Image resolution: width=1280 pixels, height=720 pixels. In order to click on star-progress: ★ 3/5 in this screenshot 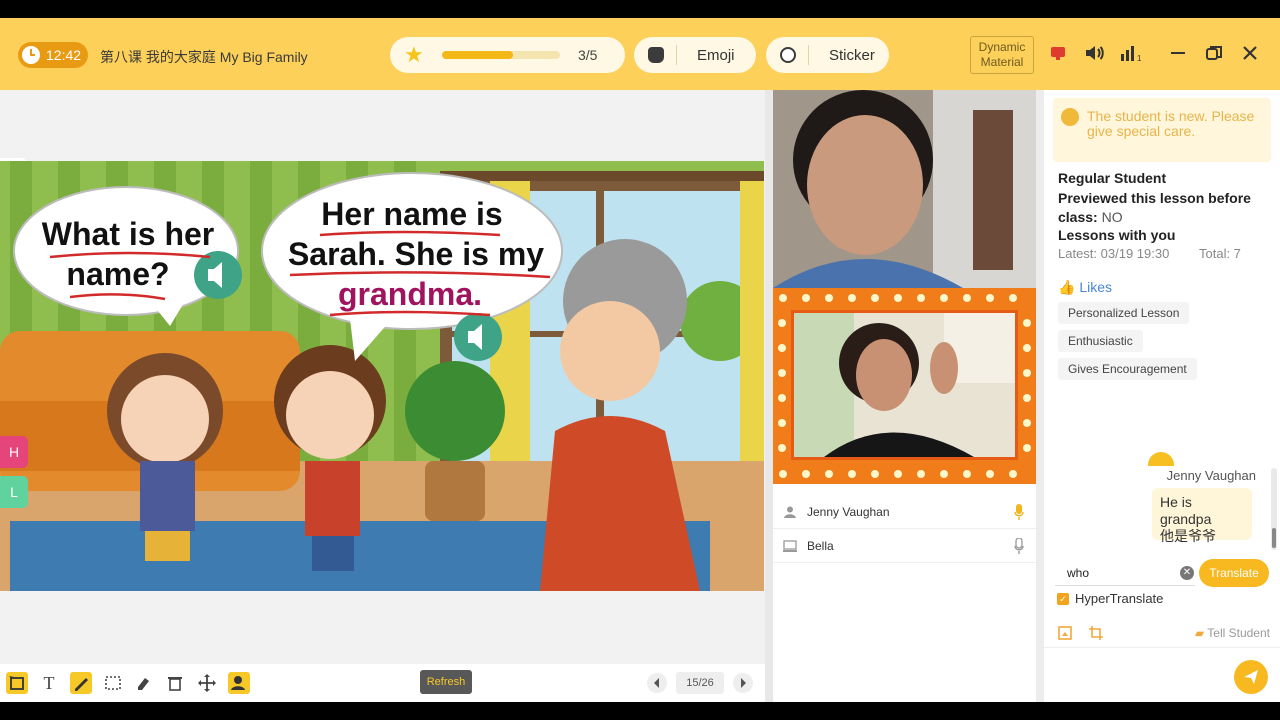, I will do `click(507, 55)`.